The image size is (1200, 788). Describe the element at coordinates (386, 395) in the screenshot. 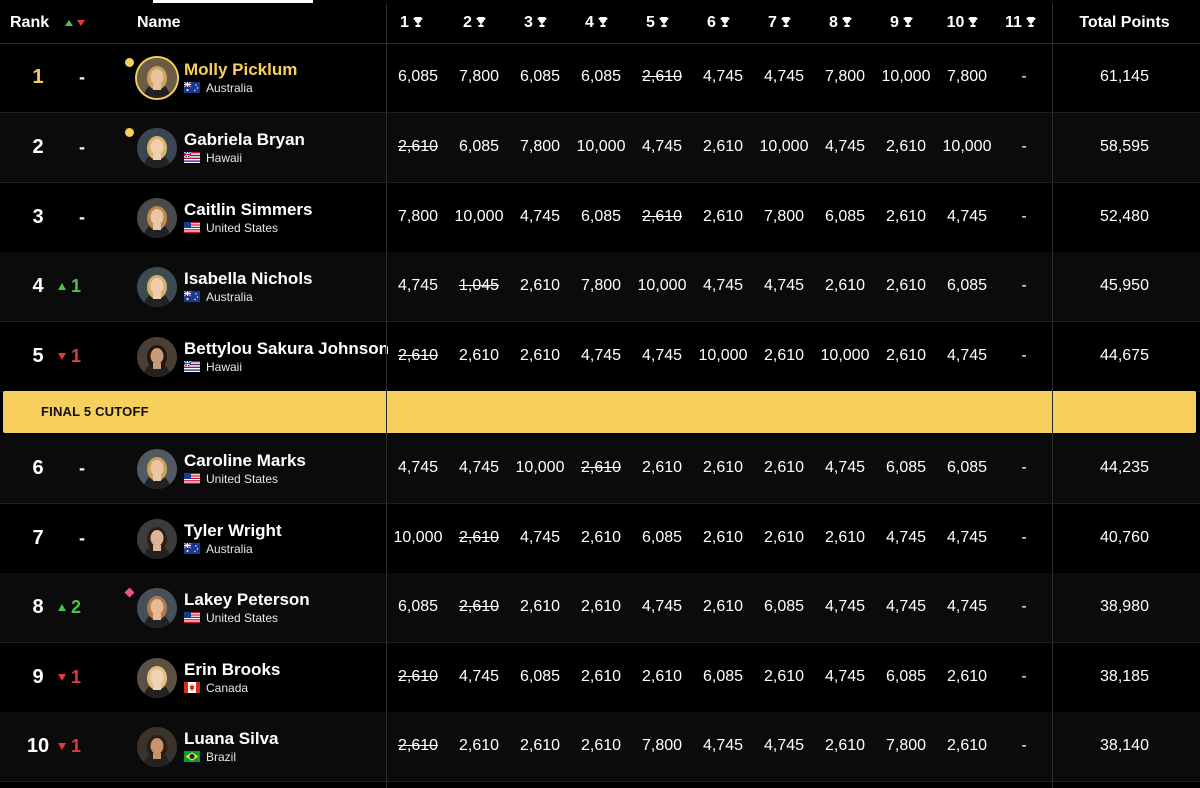

I see `column-divider` at that location.